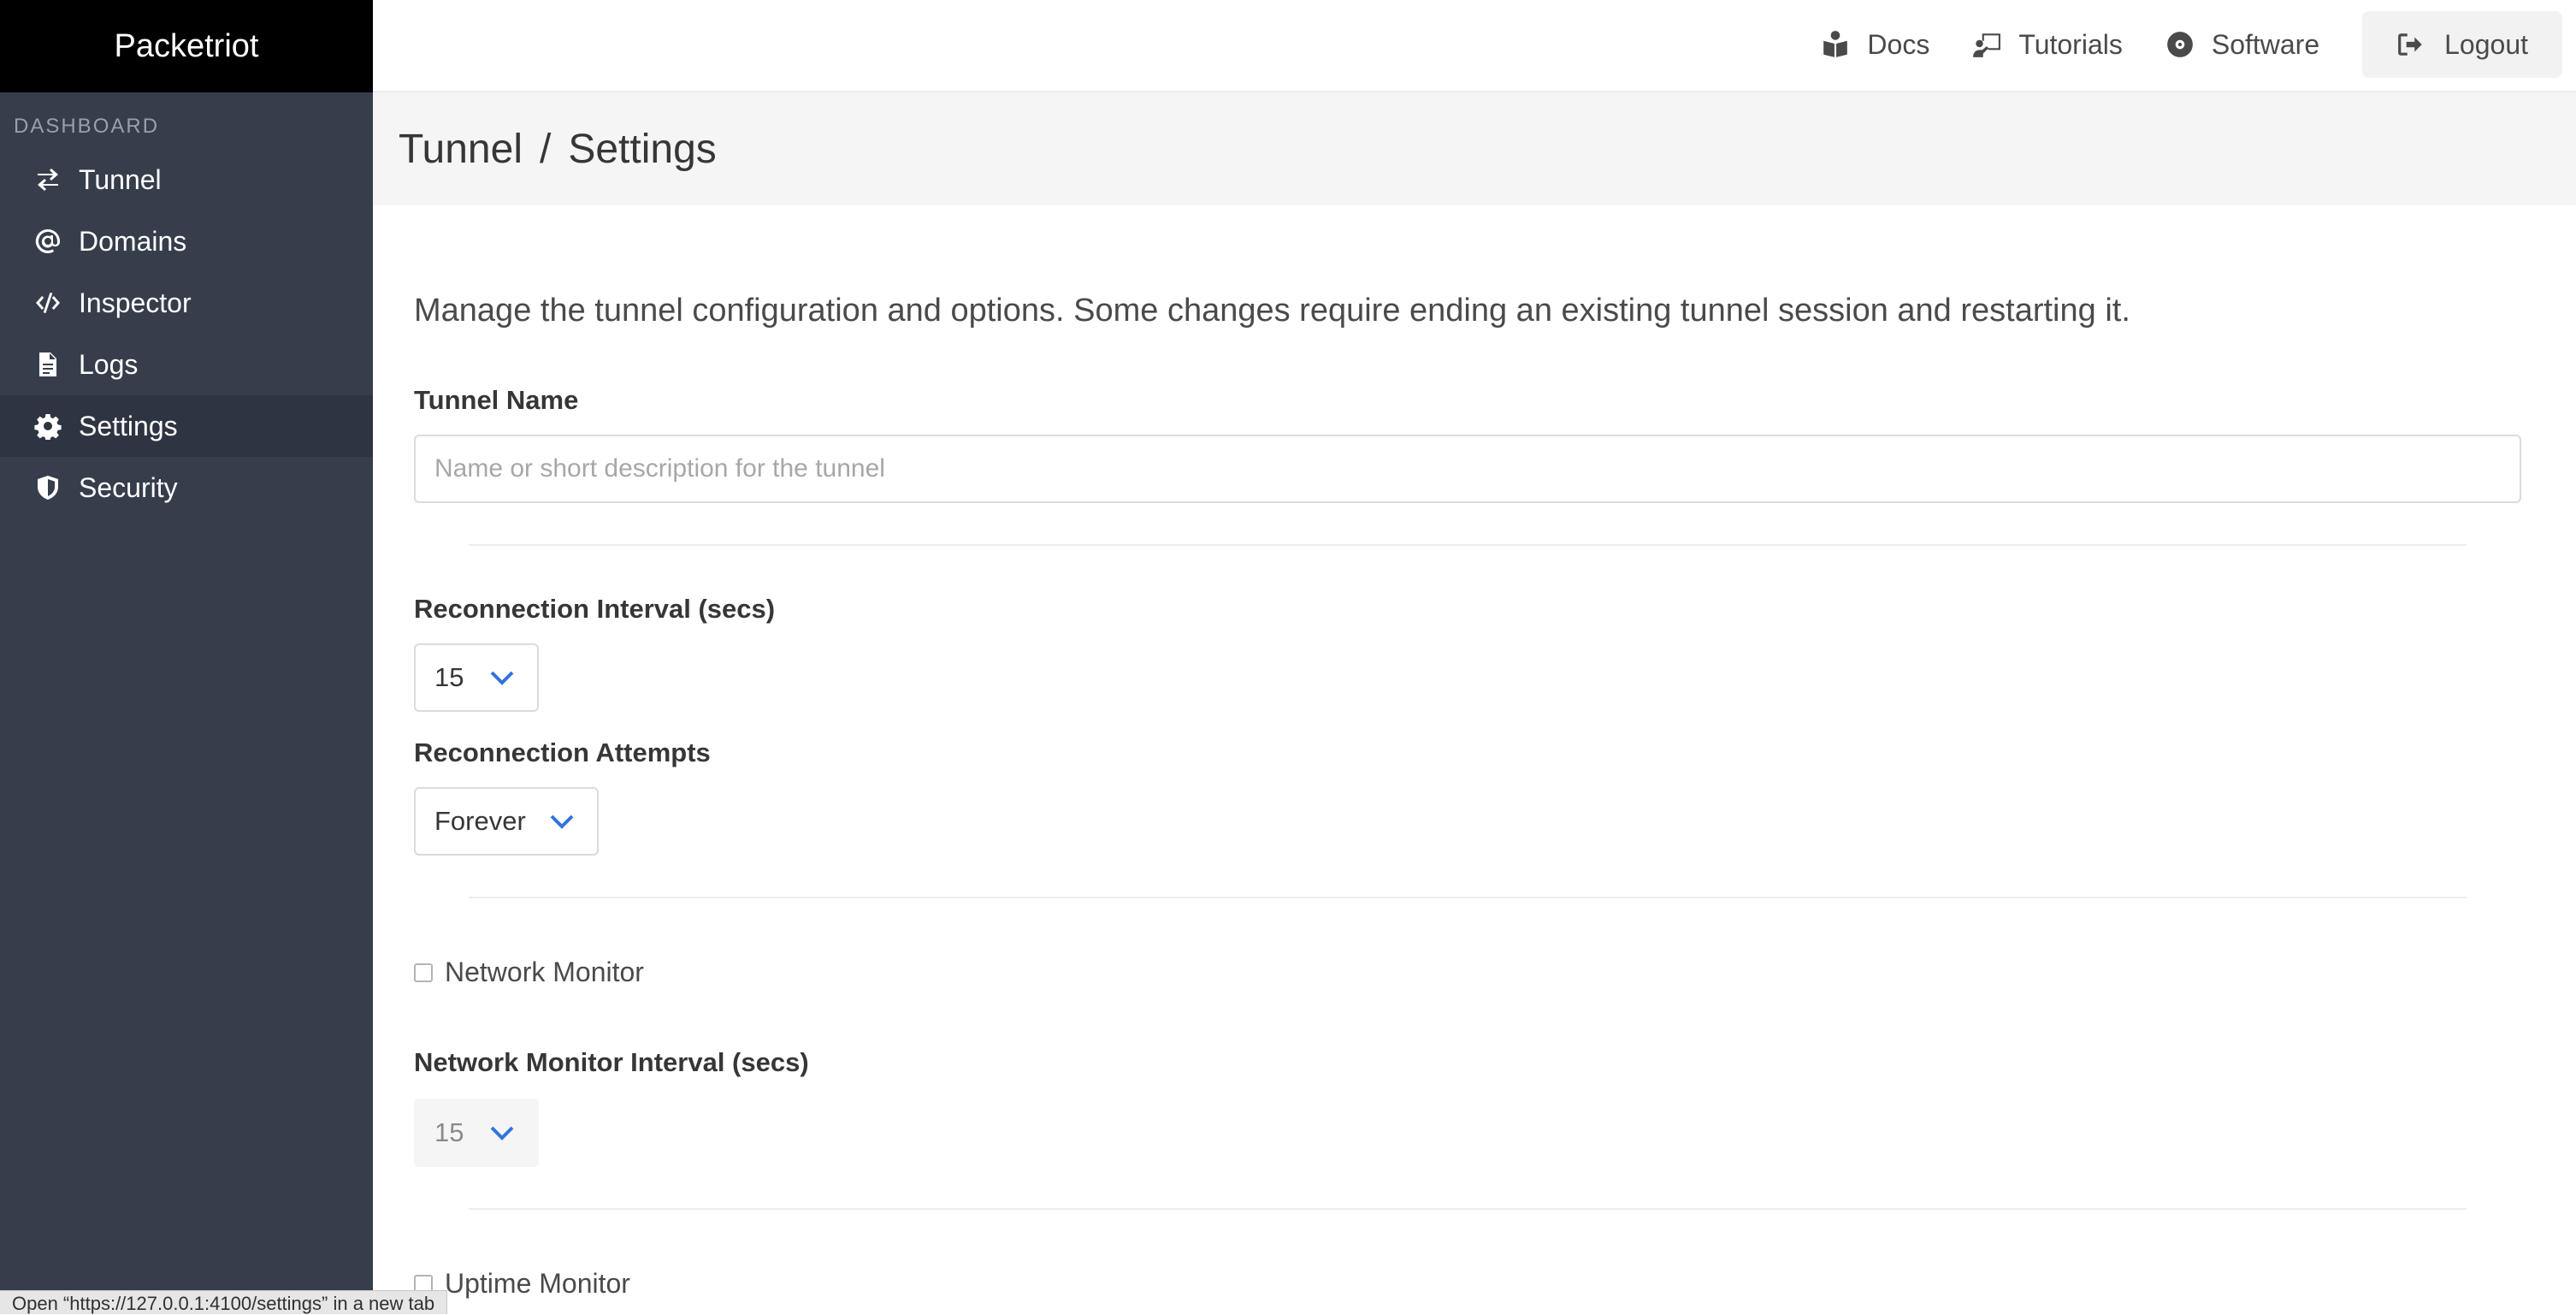  Describe the element at coordinates (562, 752) in the screenshot. I see `reconnection-attempts-label: Reconnection Attempts` at that location.